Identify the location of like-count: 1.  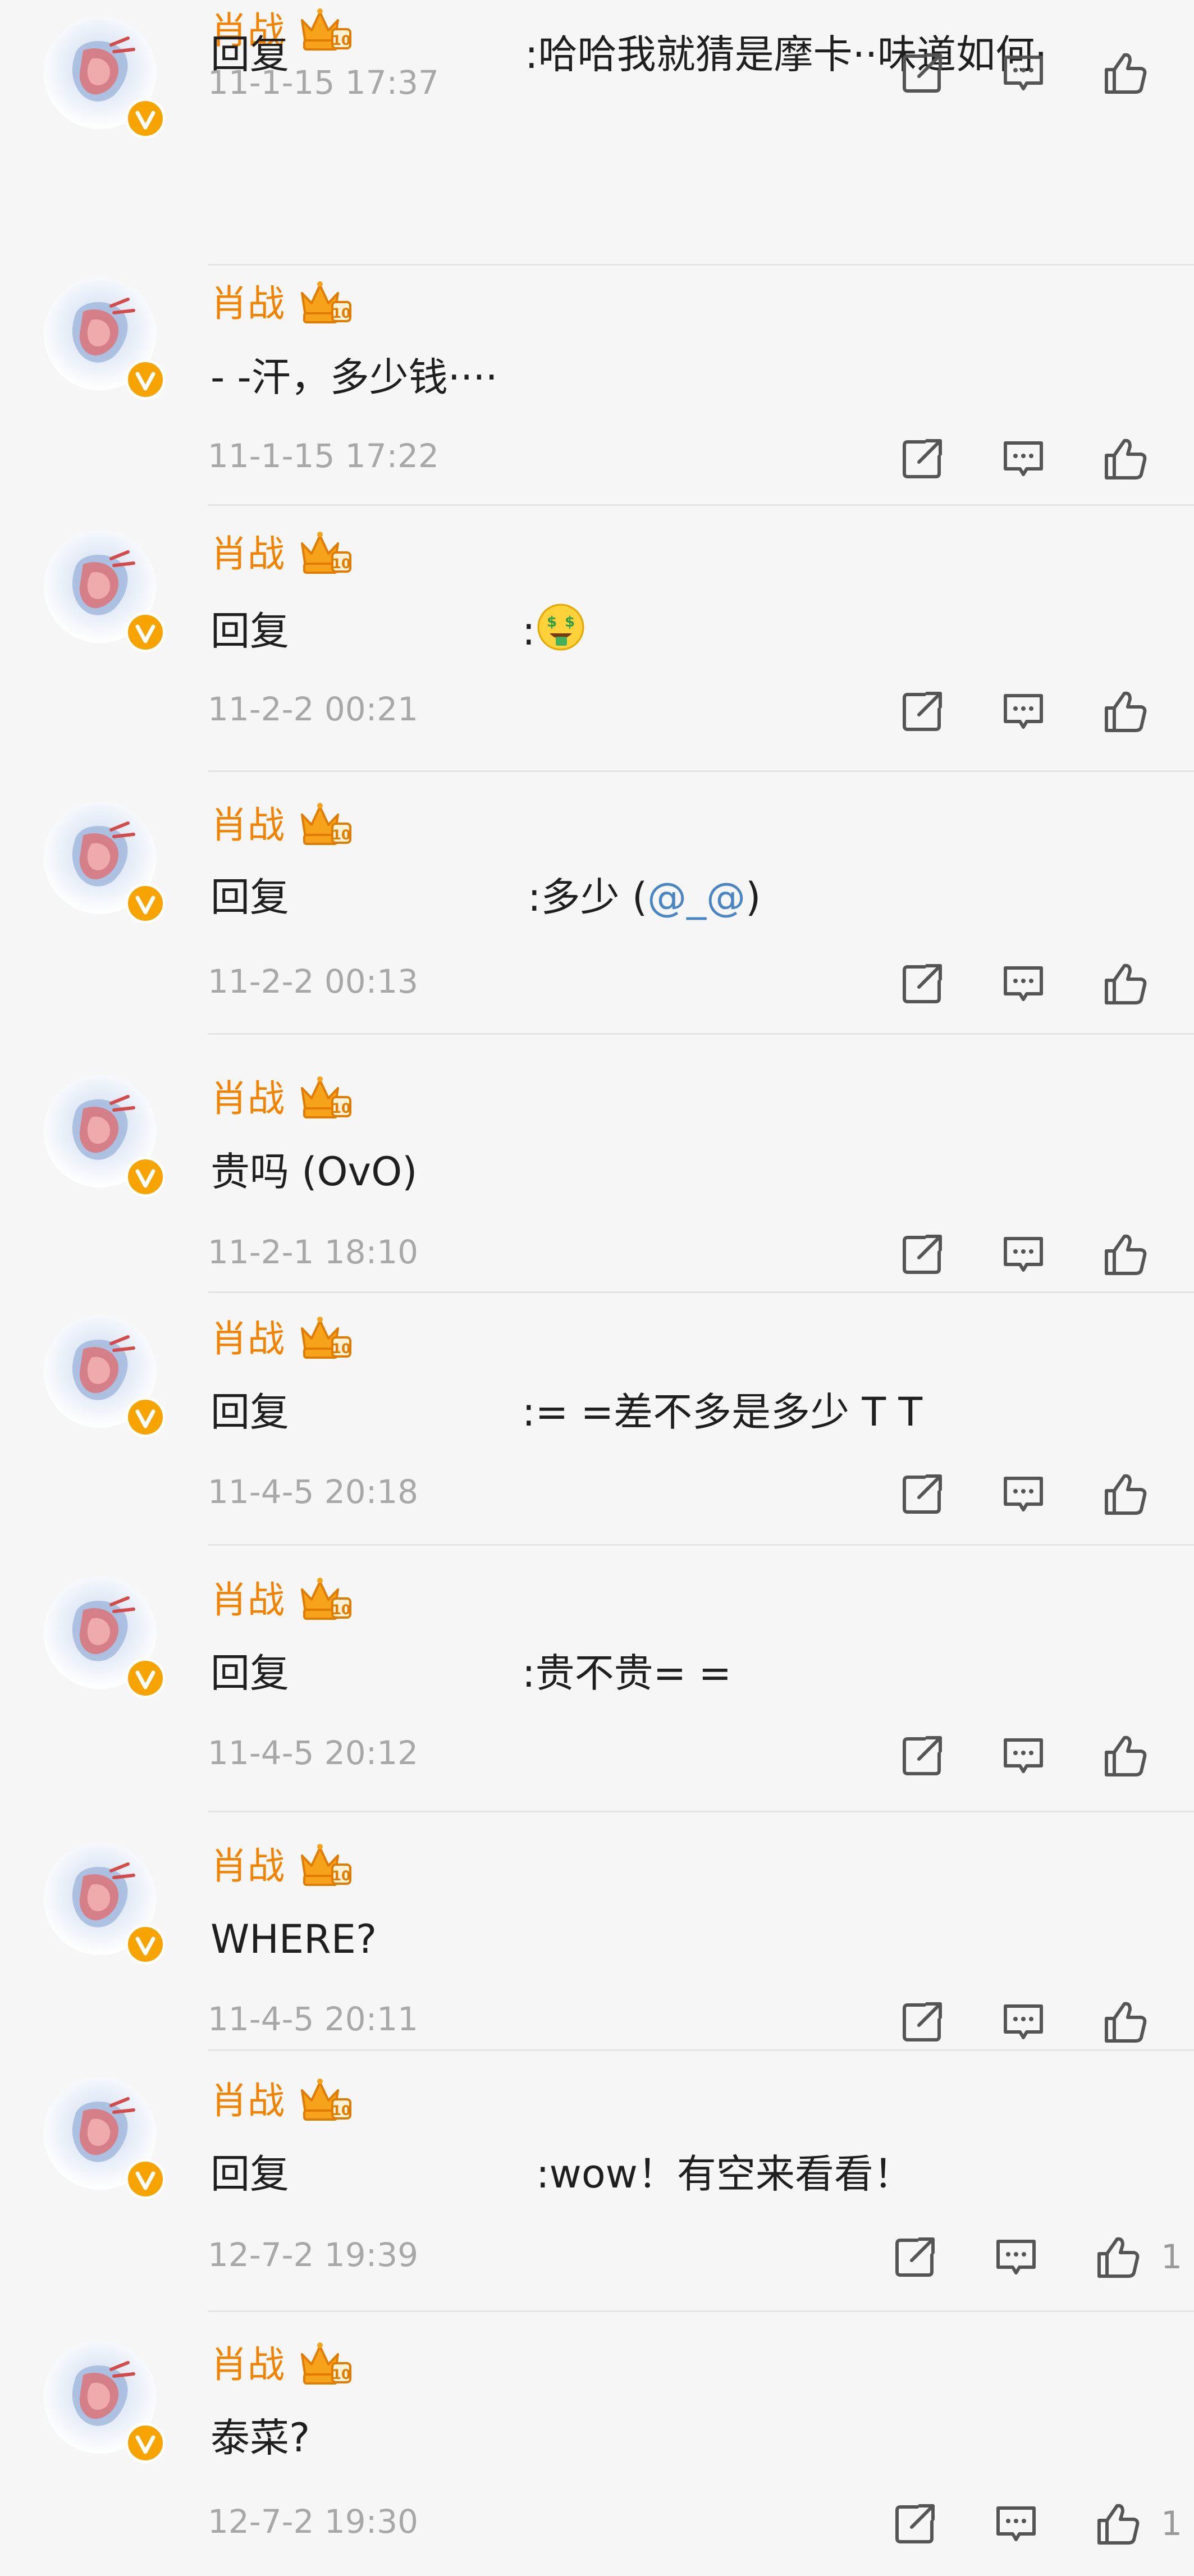
(1172, 2257).